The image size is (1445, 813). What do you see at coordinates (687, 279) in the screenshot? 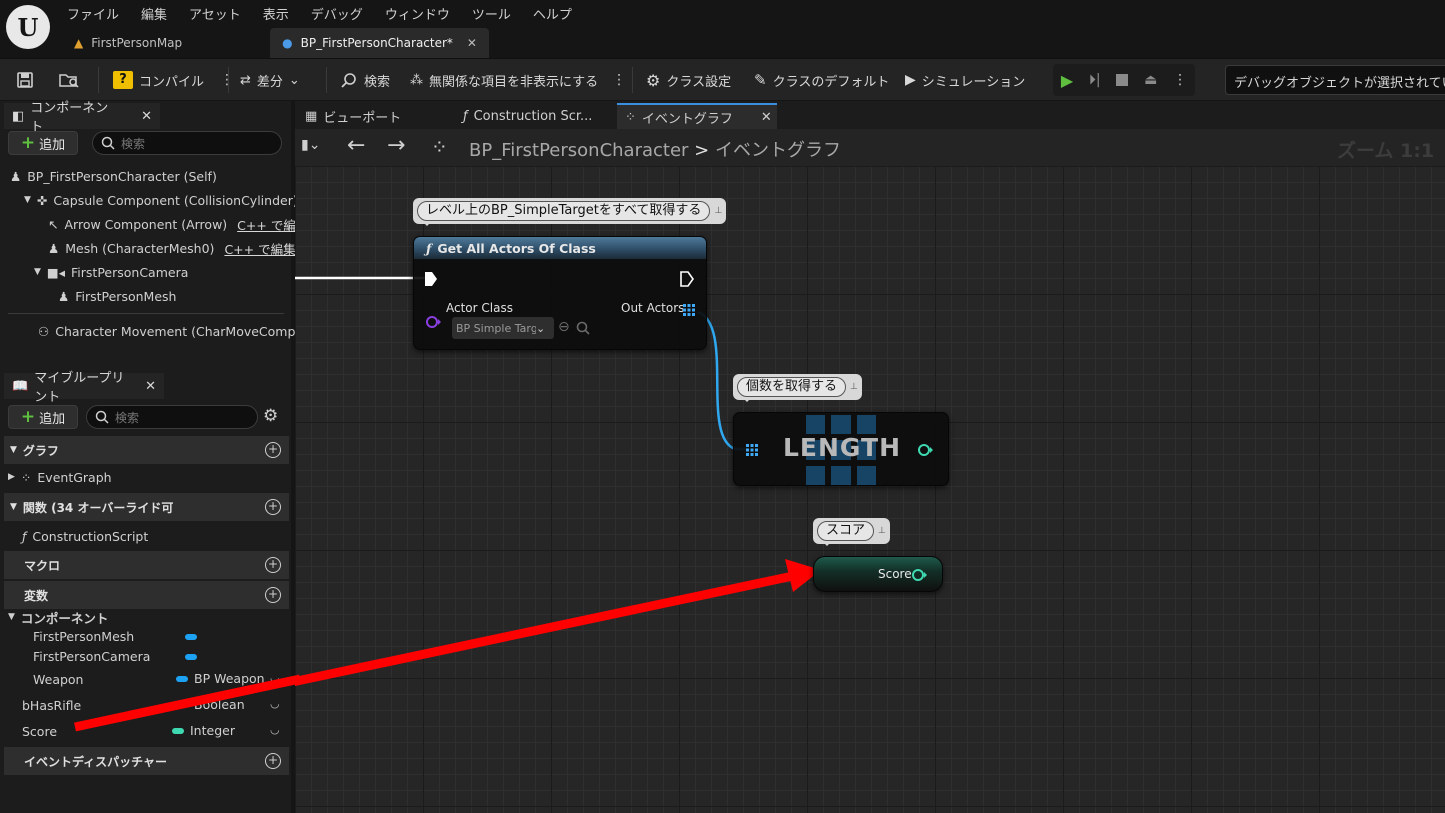
I see `exec-out-pin-icon` at bounding box center [687, 279].